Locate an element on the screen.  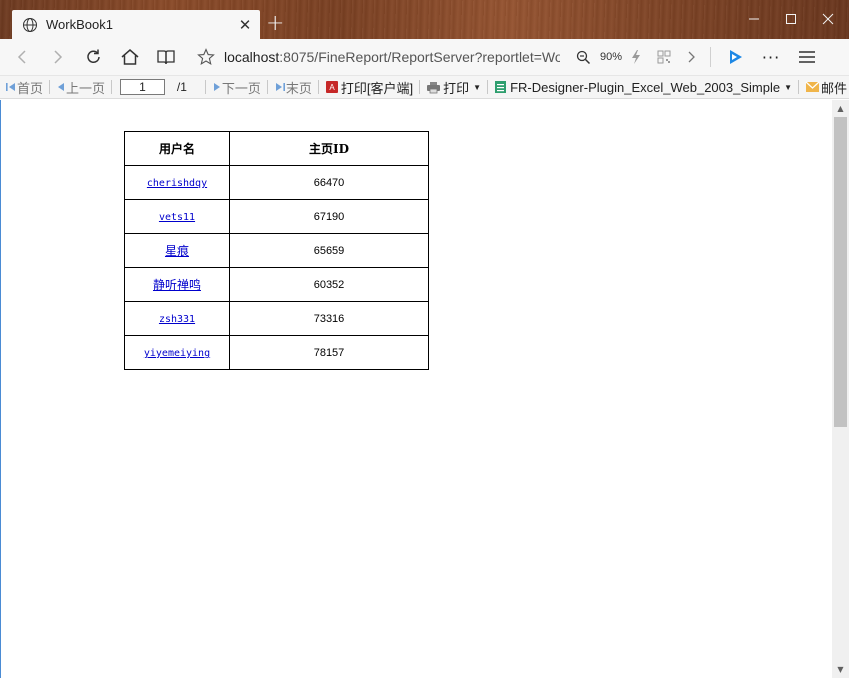
menu-button is located at coordinates (807, 57).